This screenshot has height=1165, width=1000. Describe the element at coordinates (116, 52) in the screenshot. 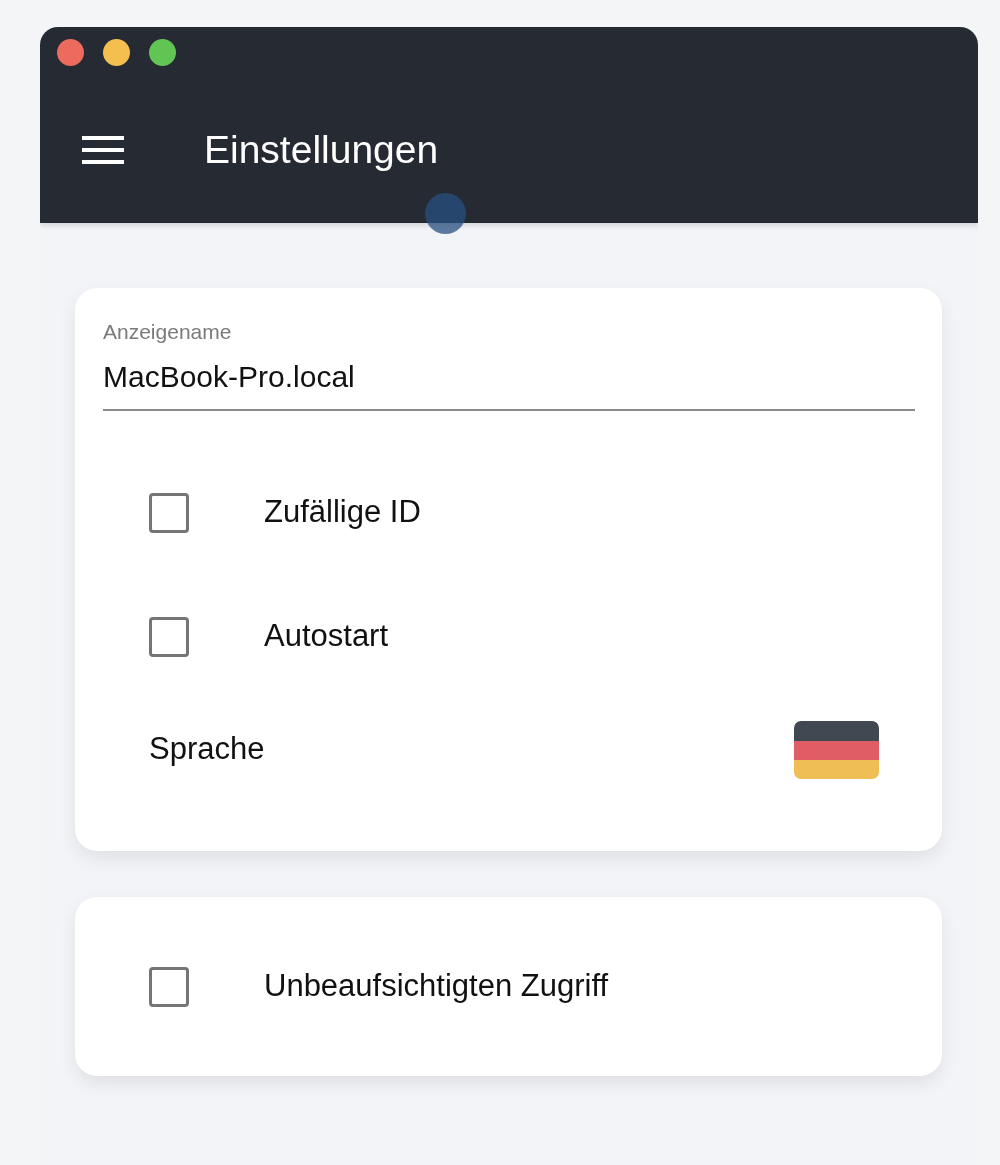

I see `minimize-button` at that location.